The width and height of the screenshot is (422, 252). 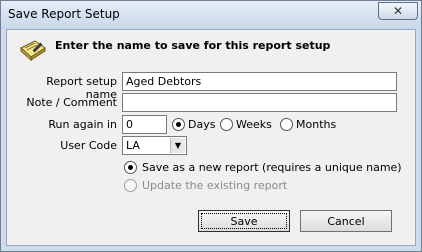 I want to click on run-again-label: Run again in, so click(x=82, y=124).